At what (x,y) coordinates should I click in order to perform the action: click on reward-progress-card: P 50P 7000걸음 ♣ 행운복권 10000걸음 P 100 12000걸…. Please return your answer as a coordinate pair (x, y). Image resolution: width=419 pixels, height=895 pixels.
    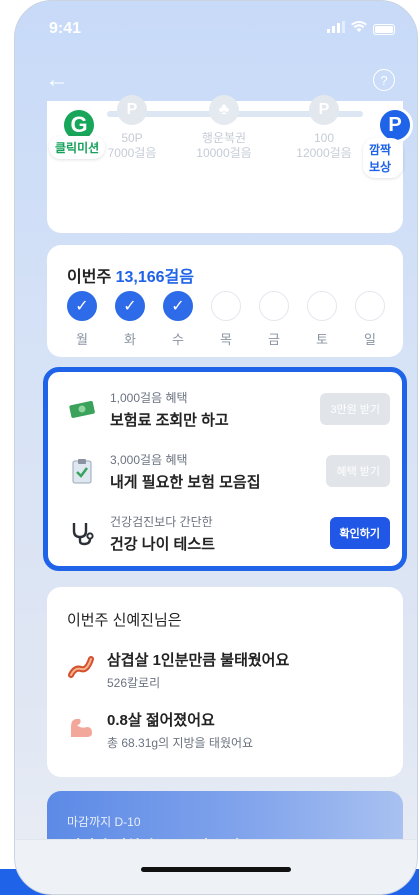
    Looking at the image, I should click on (230, 164).